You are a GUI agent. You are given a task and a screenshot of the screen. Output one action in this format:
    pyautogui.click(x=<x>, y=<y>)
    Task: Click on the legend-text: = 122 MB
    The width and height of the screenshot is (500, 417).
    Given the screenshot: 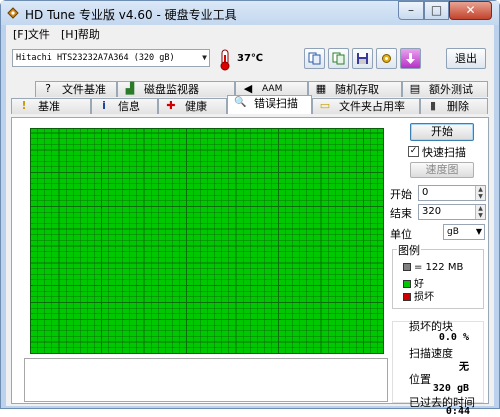 What is the action you would take?
    pyautogui.click(x=439, y=267)
    